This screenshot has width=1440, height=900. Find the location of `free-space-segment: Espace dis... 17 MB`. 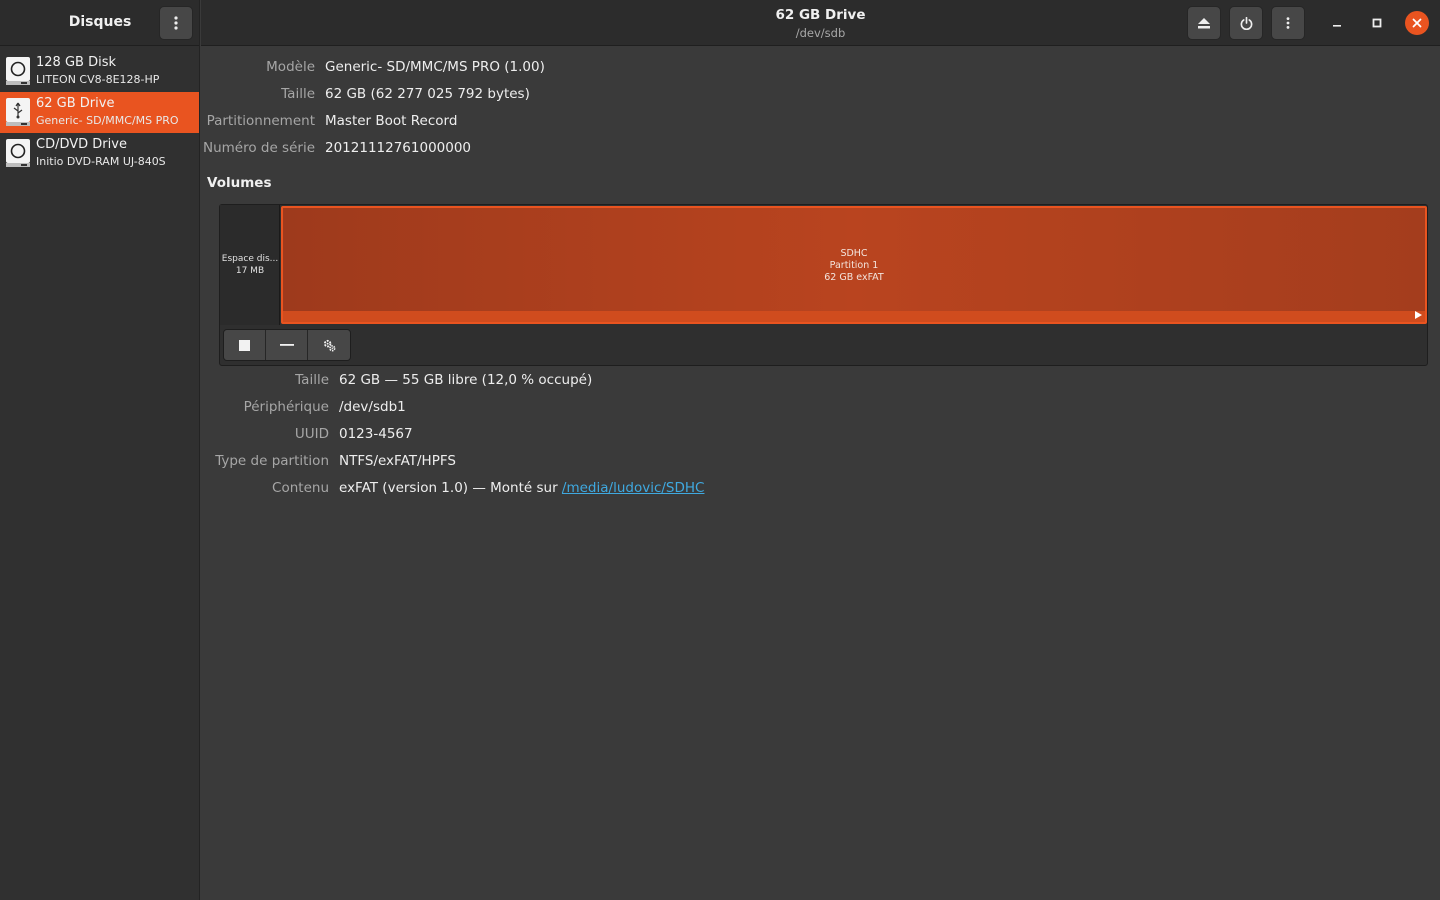

free-space-segment: Espace dis... 17 MB is located at coordinates (250, 265).